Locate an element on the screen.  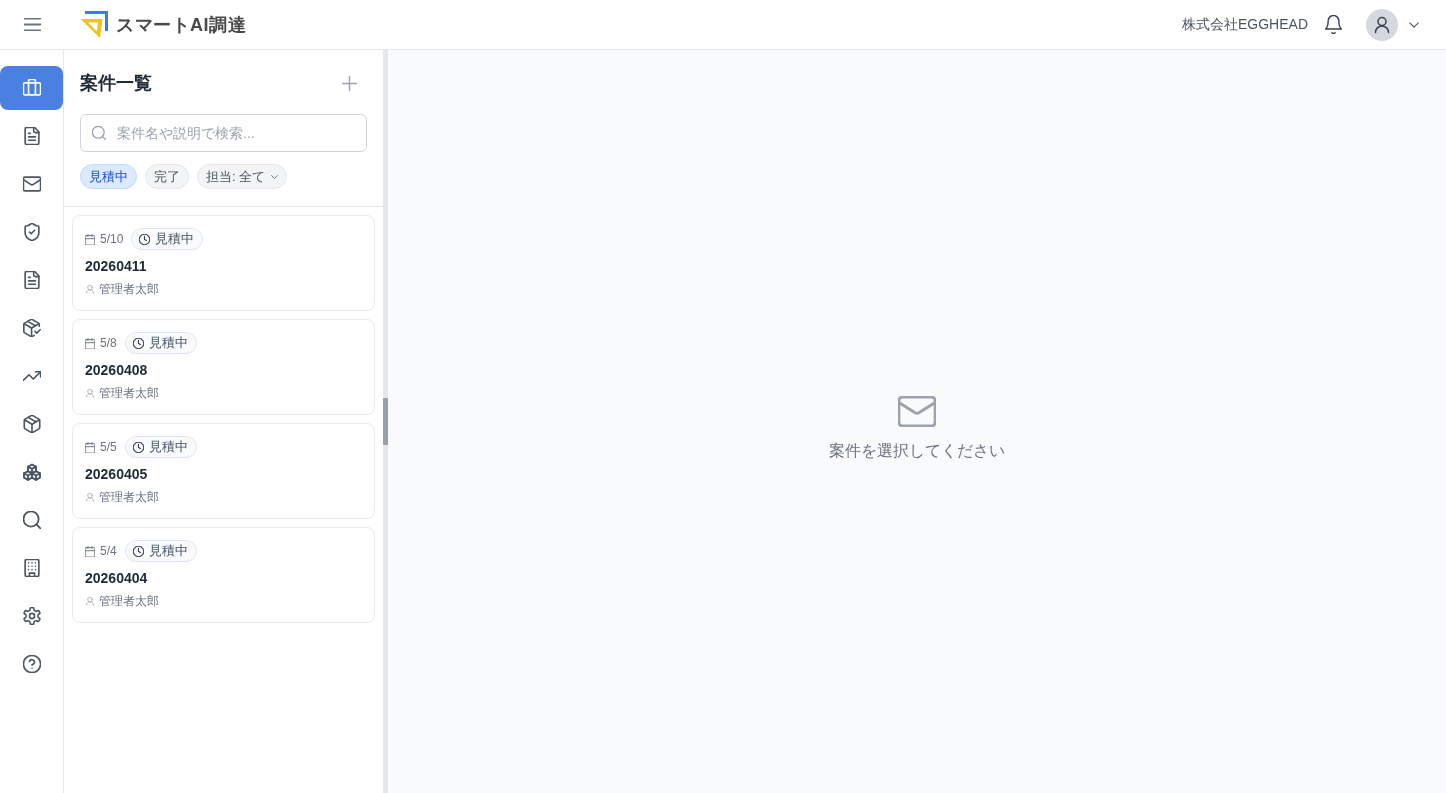
shield-check-icon is located at coordinates (31, 232).